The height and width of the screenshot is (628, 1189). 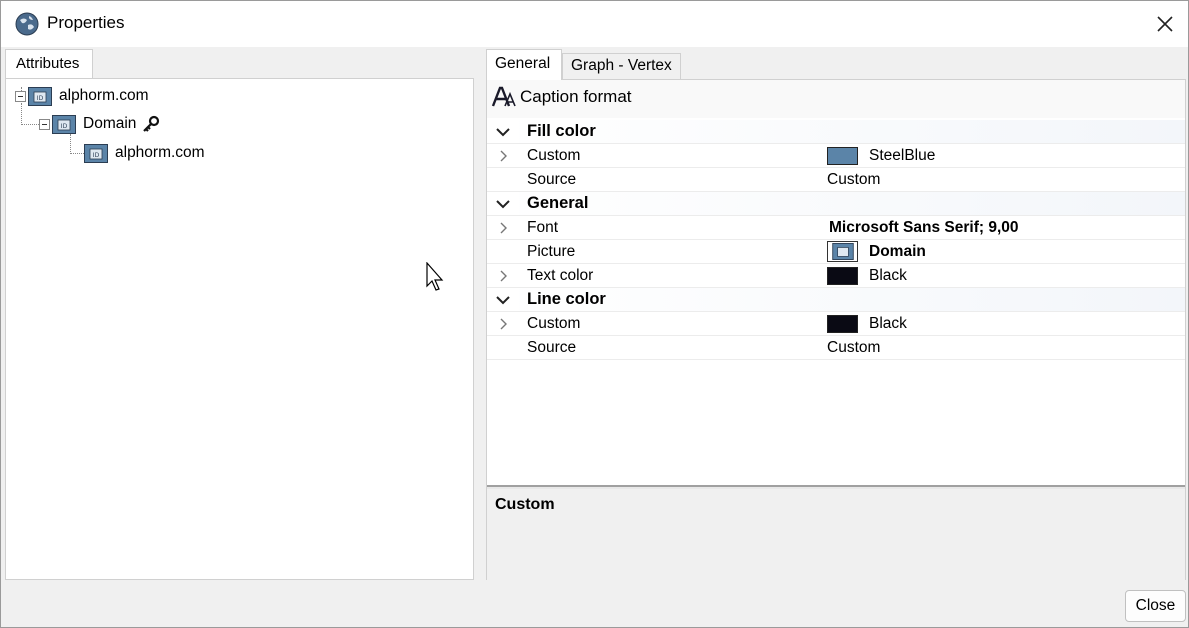 I want to click on description-panel: Custom, so click(x=836, y=534).